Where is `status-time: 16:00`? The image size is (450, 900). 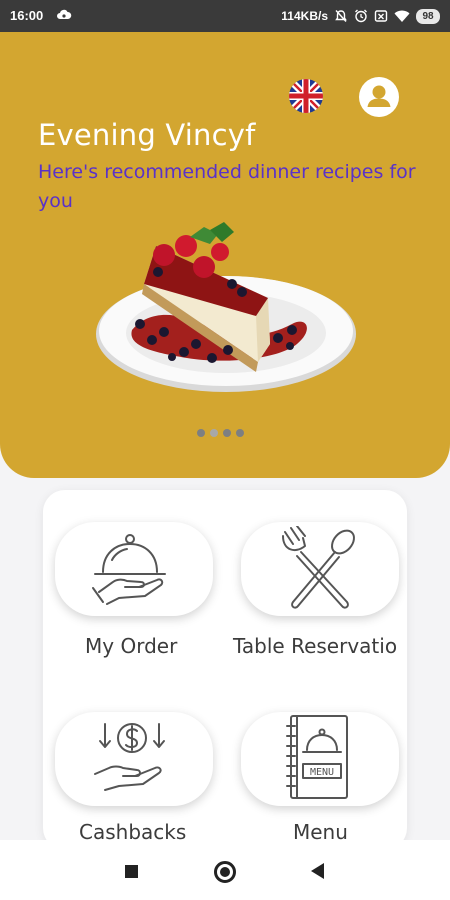
status-time: 16:00 is located at coordinates (27, 15).